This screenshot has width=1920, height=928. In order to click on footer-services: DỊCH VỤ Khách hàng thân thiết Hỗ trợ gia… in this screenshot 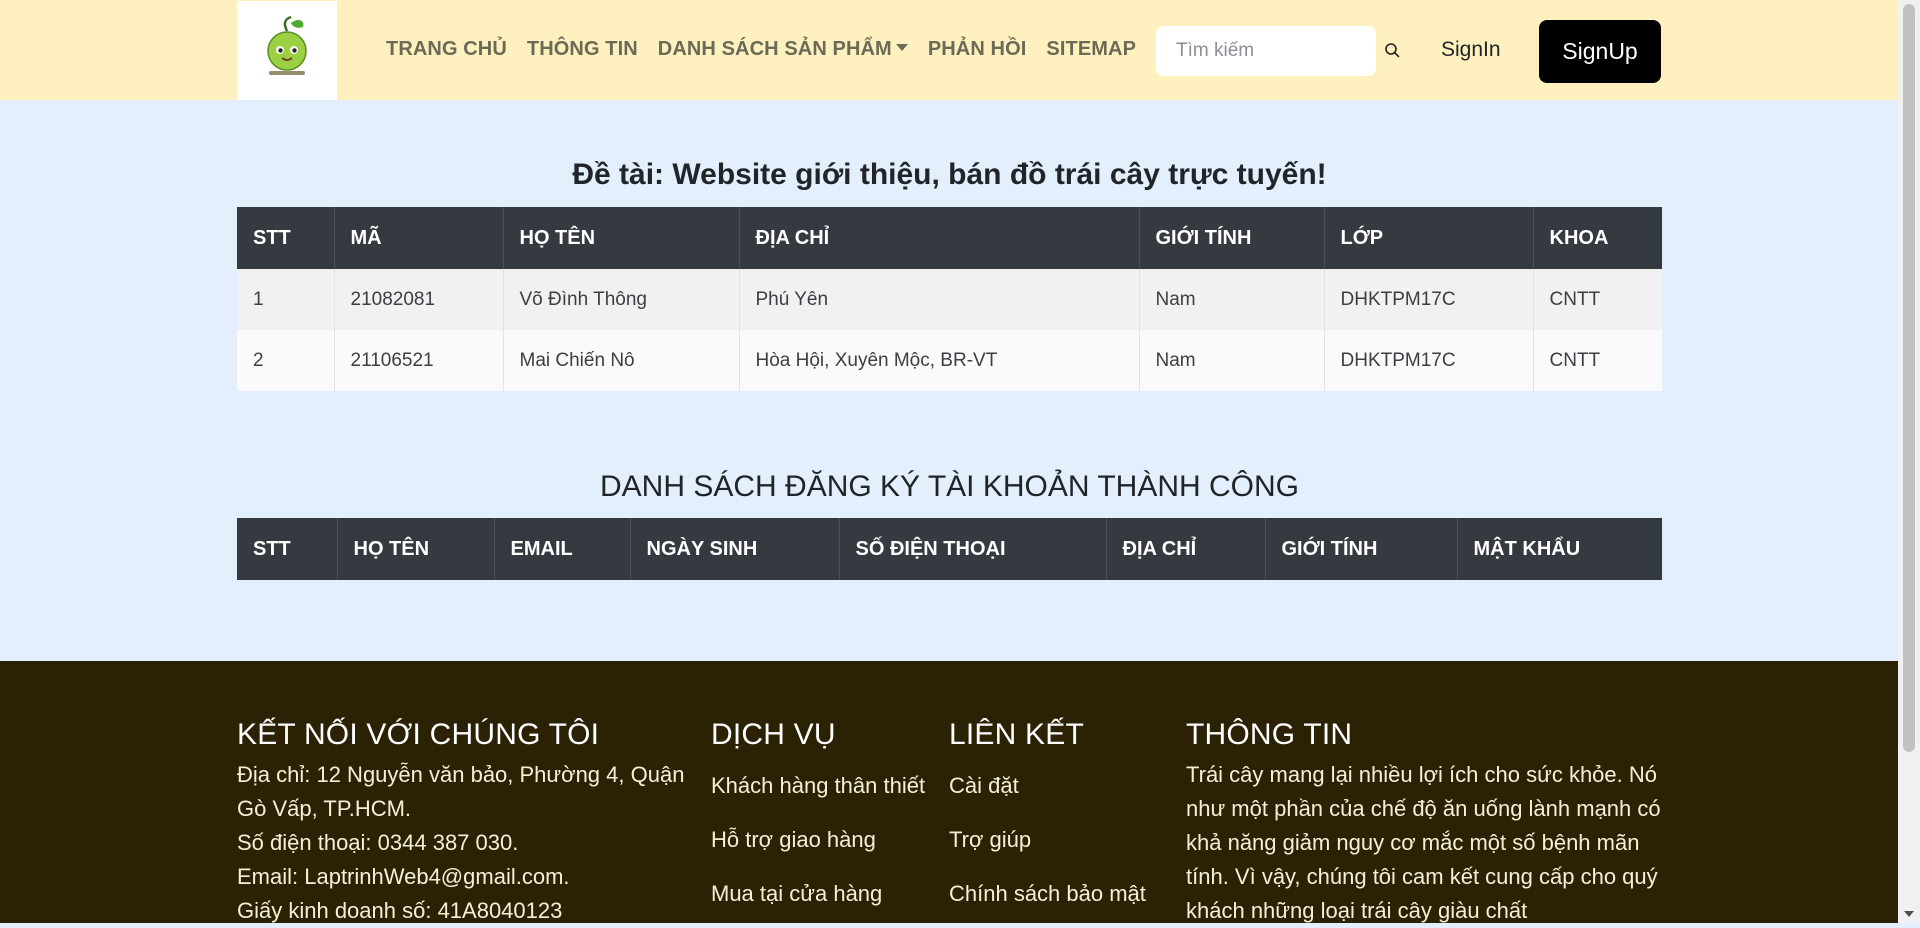, I will do `click(821, 816)`.